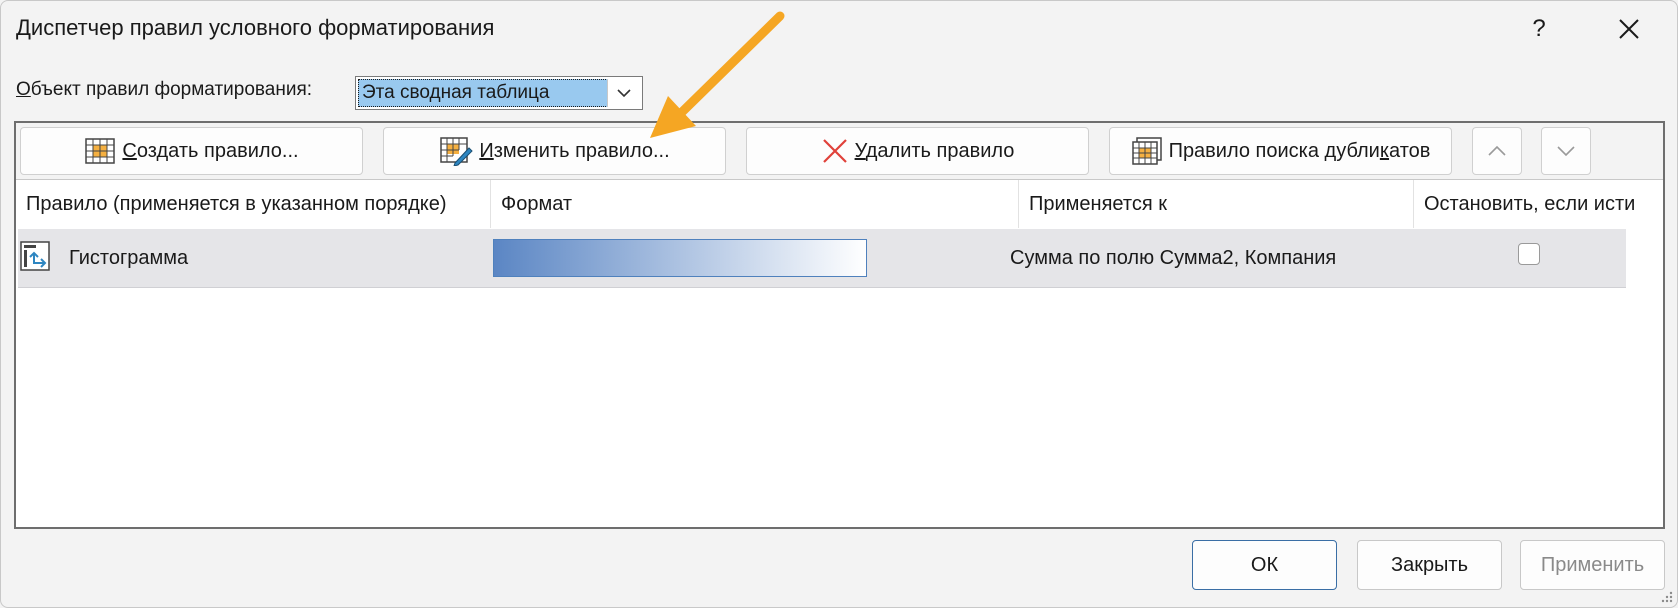 This screenshot has width=1678, height=608. What do you see at coordinates (934, 150) in the screenshot?
I see `delete-rule-label: Удалить правило` at bounding box center [934, 150].